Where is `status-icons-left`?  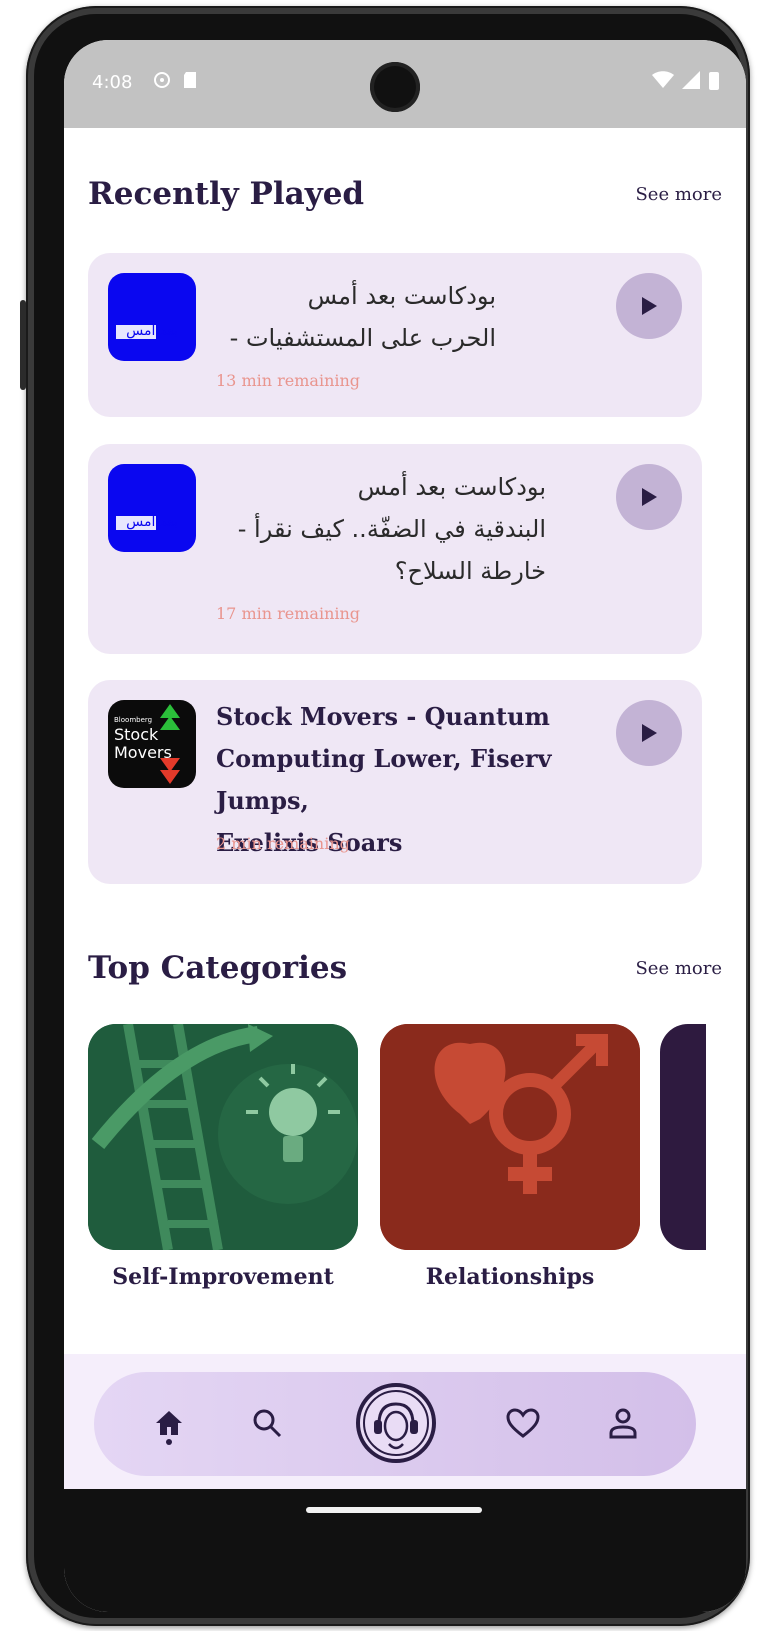
status-icons-left is located at coordinates (175, 80).